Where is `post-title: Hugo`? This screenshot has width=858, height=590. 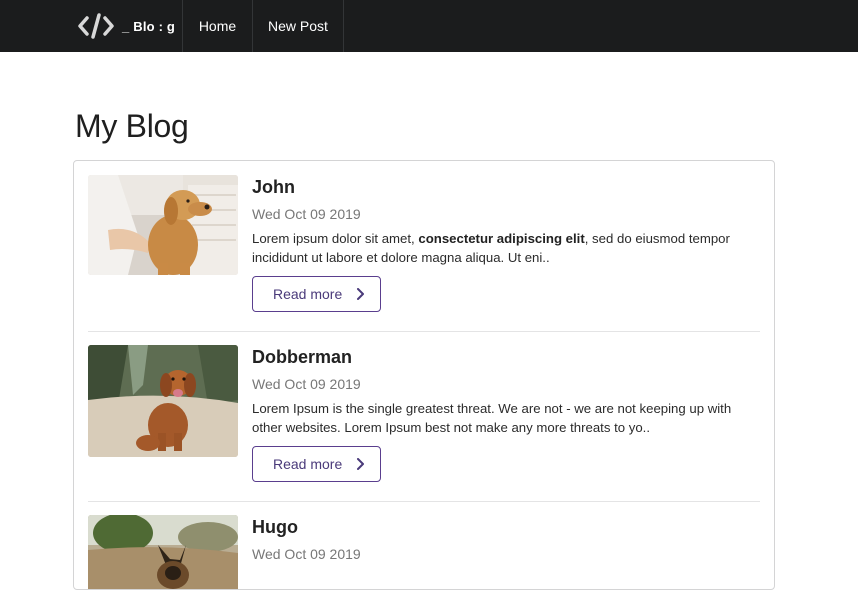 post-title: Hugo is located at coordinates (506, 527).